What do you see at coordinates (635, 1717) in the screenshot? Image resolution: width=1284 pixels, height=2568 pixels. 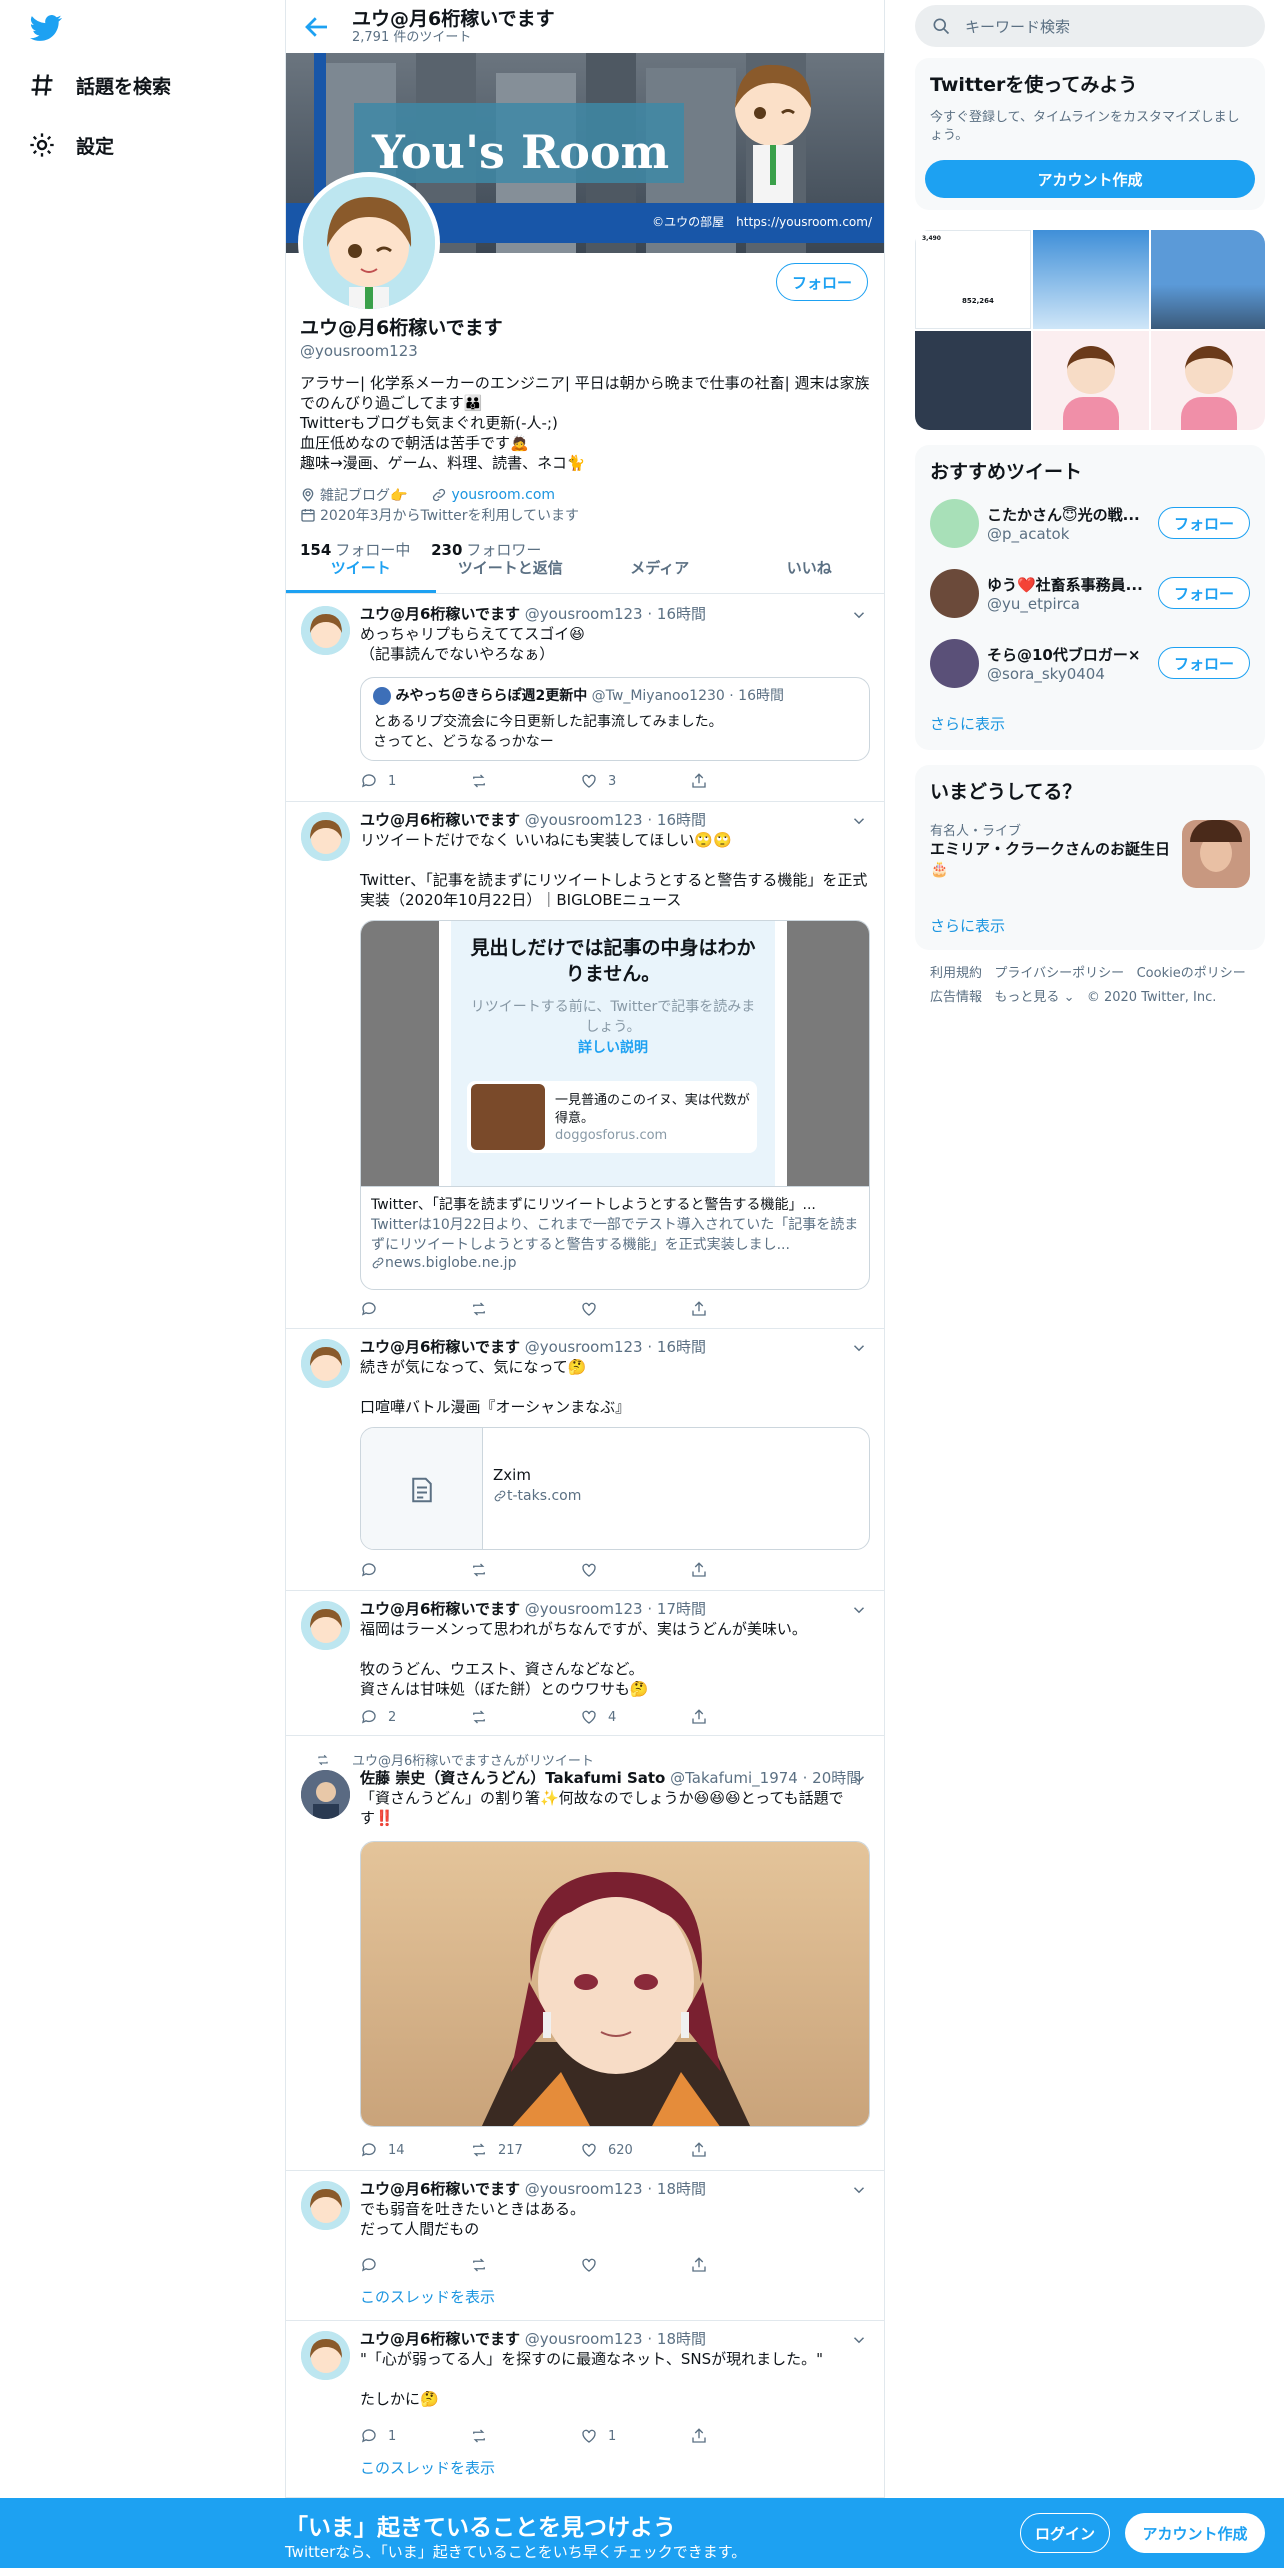 I see `like-button: 4` at bounding box center [635, 1717].